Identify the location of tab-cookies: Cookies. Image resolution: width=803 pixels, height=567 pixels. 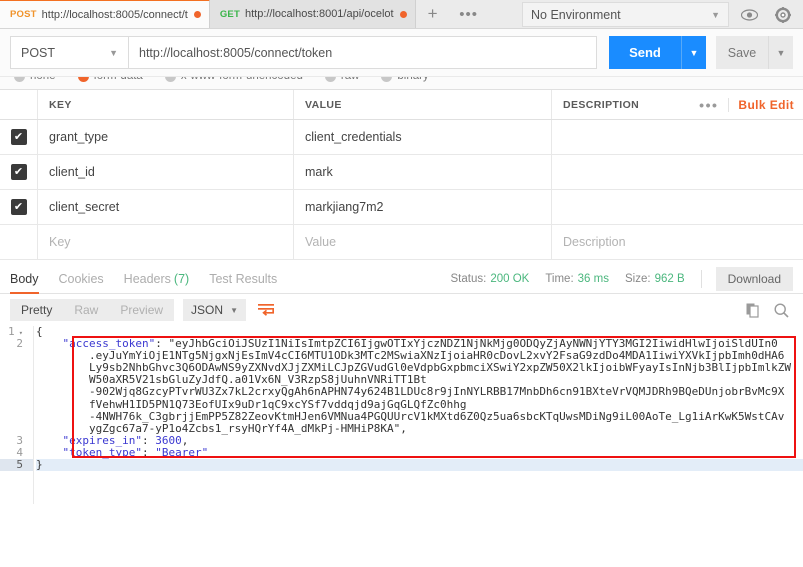
(81, 279).